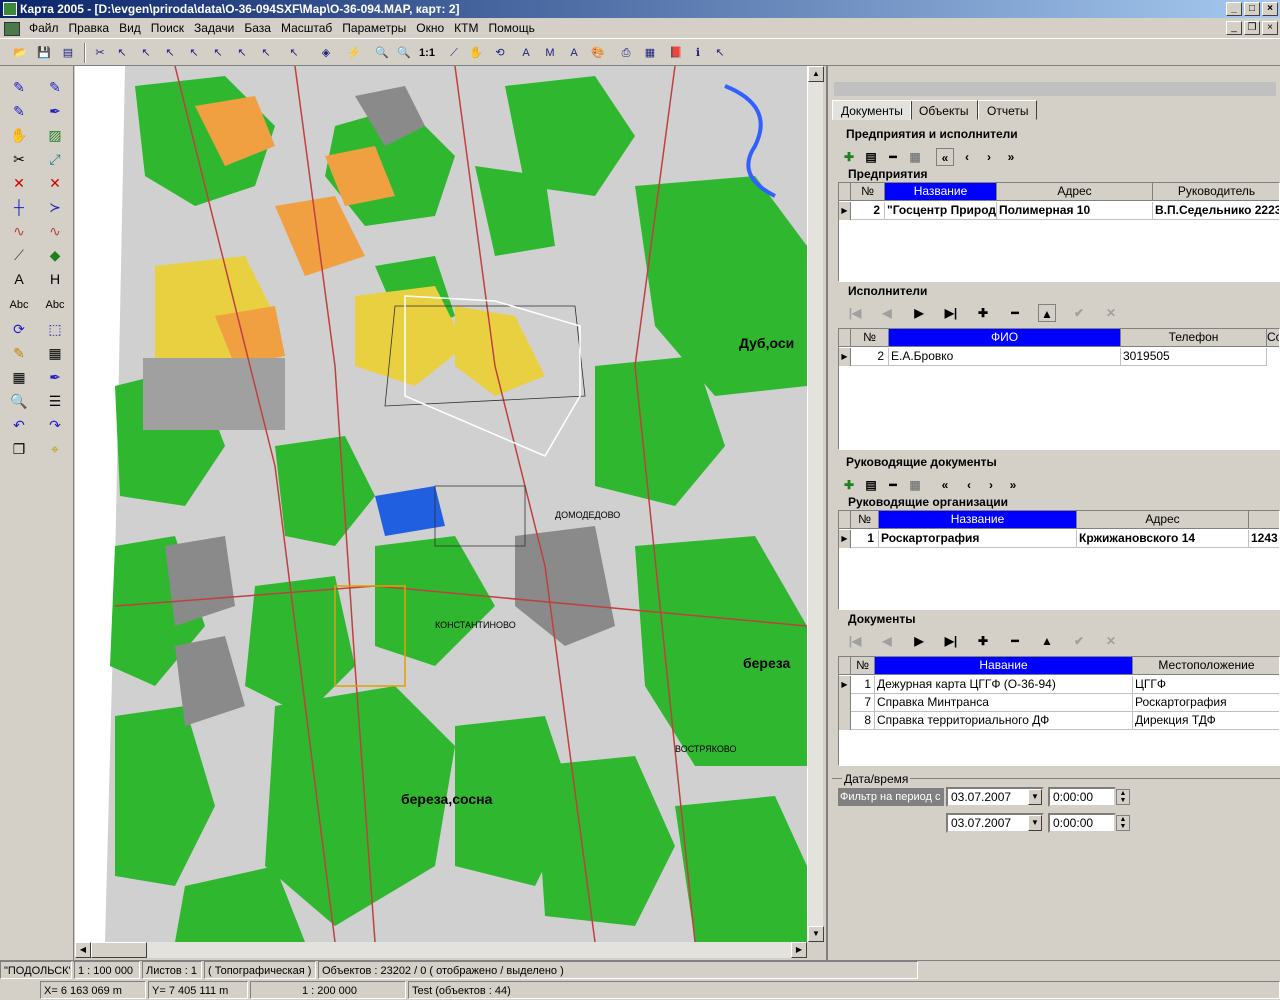 The height and width of the screenshot is (1000, 1280). What do you see at coordinates (1035, 797) in the screenshot?
I see `chevron-down-icon: ▼` at bounding box center [1035, 797].